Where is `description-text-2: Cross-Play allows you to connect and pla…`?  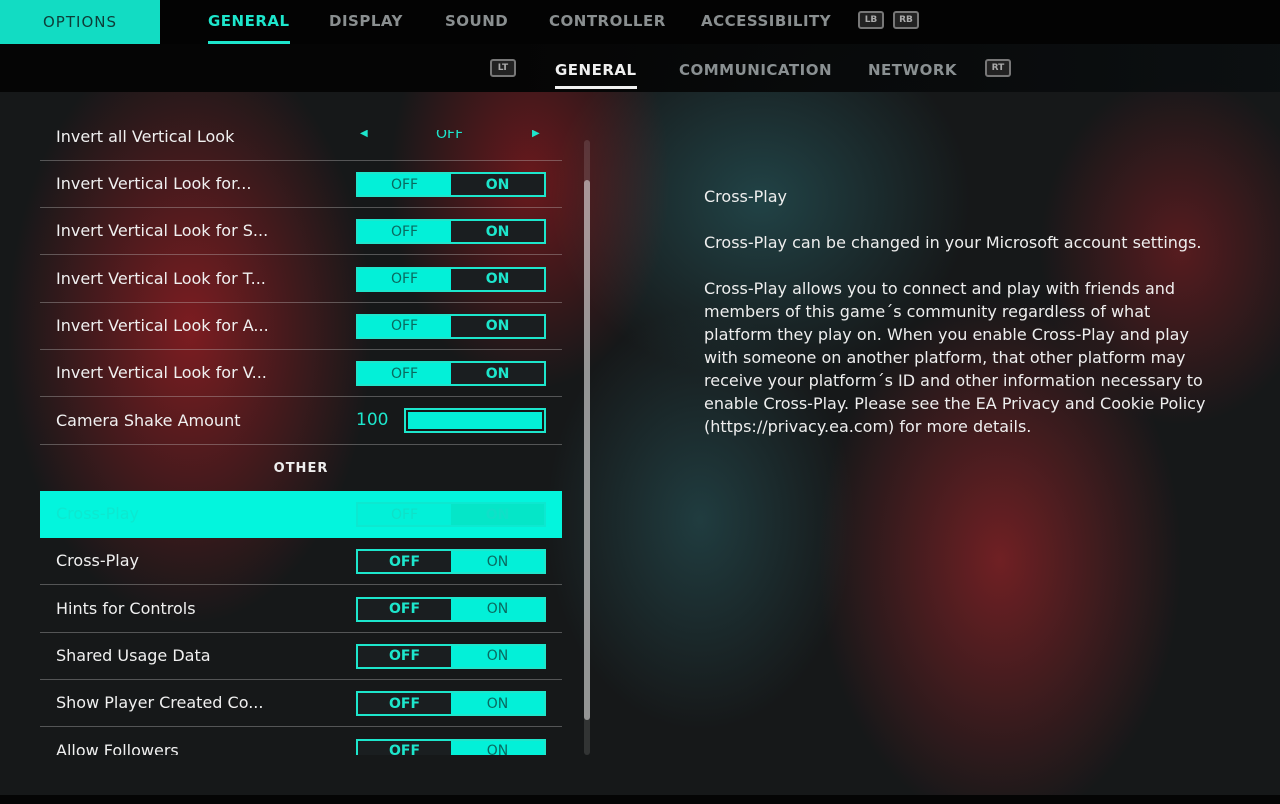 description-text-2: Cross-Play allows you to connect and pla… is located at coordinates (955, 357).